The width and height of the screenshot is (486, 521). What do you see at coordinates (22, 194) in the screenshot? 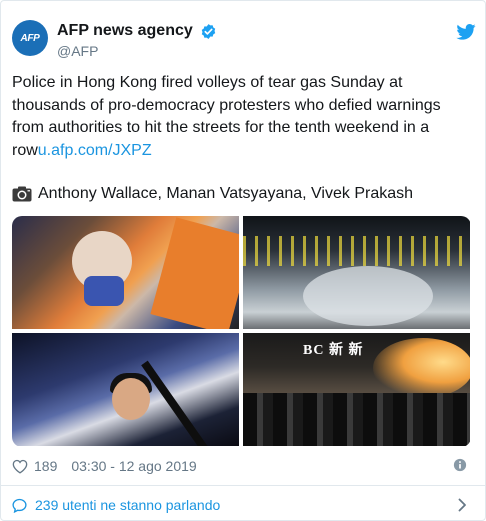
I see `camera-icon` at bounding box center [22, 194].